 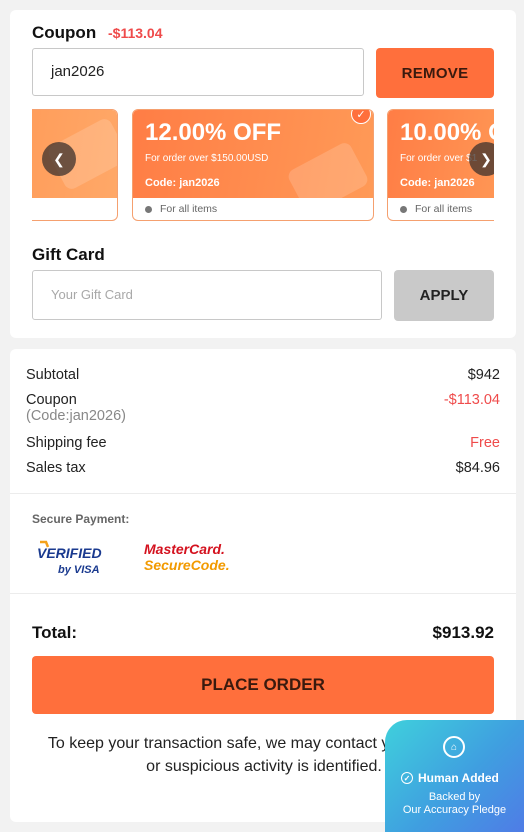 What do you see at coordinates (263, 468) in the screenshot?
I see `tax-row: Sales tax $84.96` at bounding box center [263, 468].